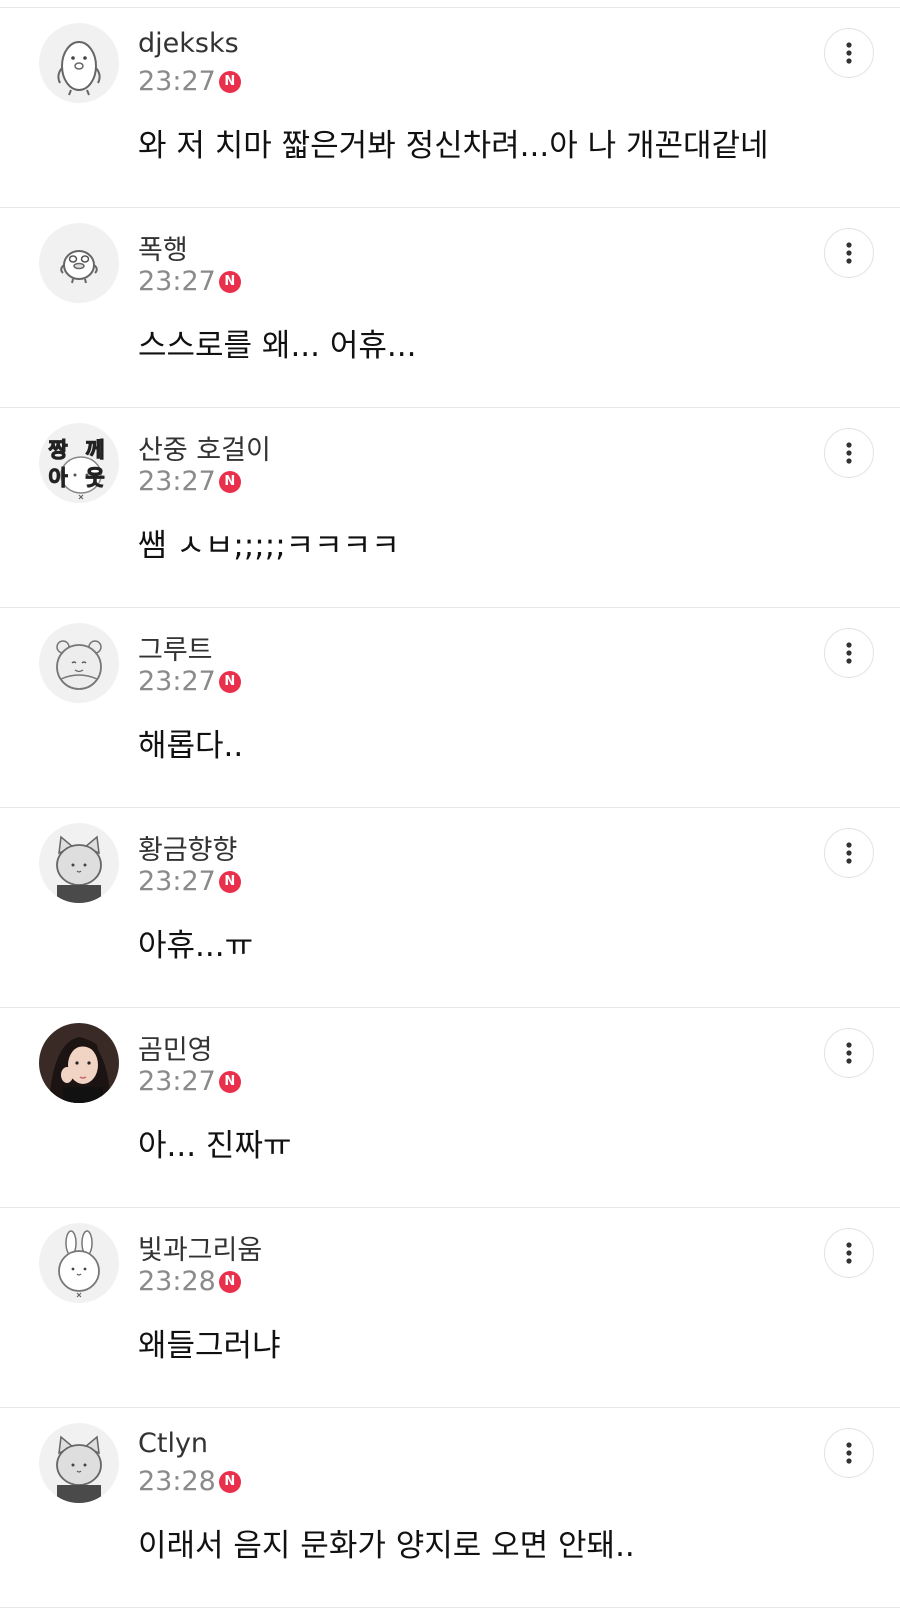 The height and width of the screenshot is (1608, 900). What do you see at coordinates (94, 450) in the screenshot?
I see `avatar-sticker-char: 께` at bounding box center [94, 450].